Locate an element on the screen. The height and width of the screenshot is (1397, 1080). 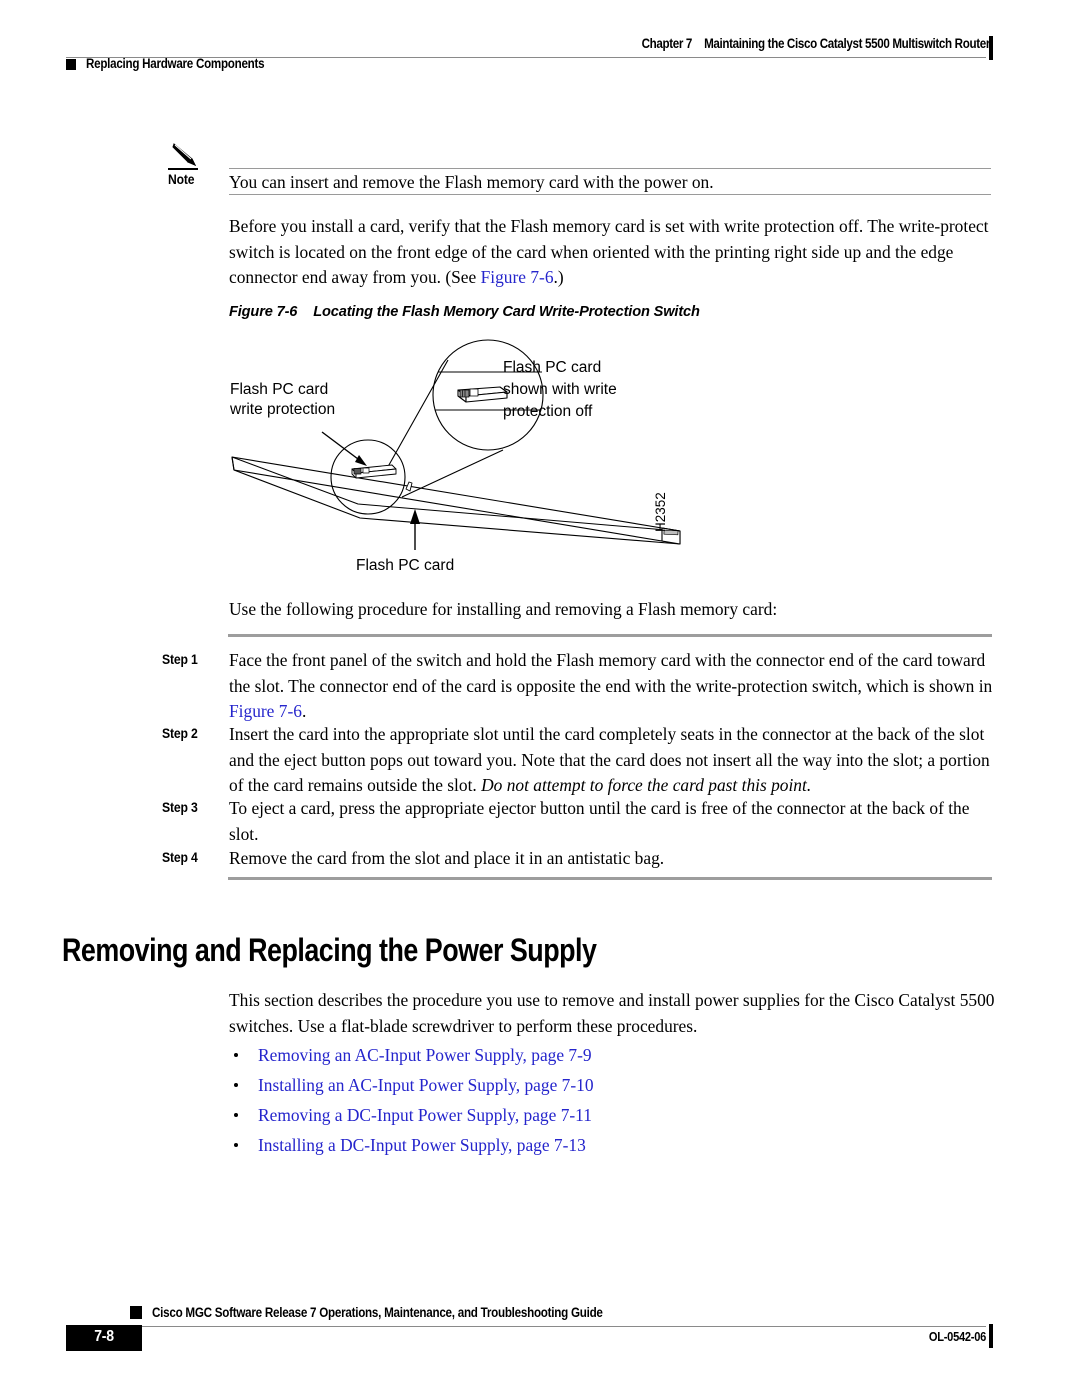
note-rule-bottom is located at coordinates (610, 194).